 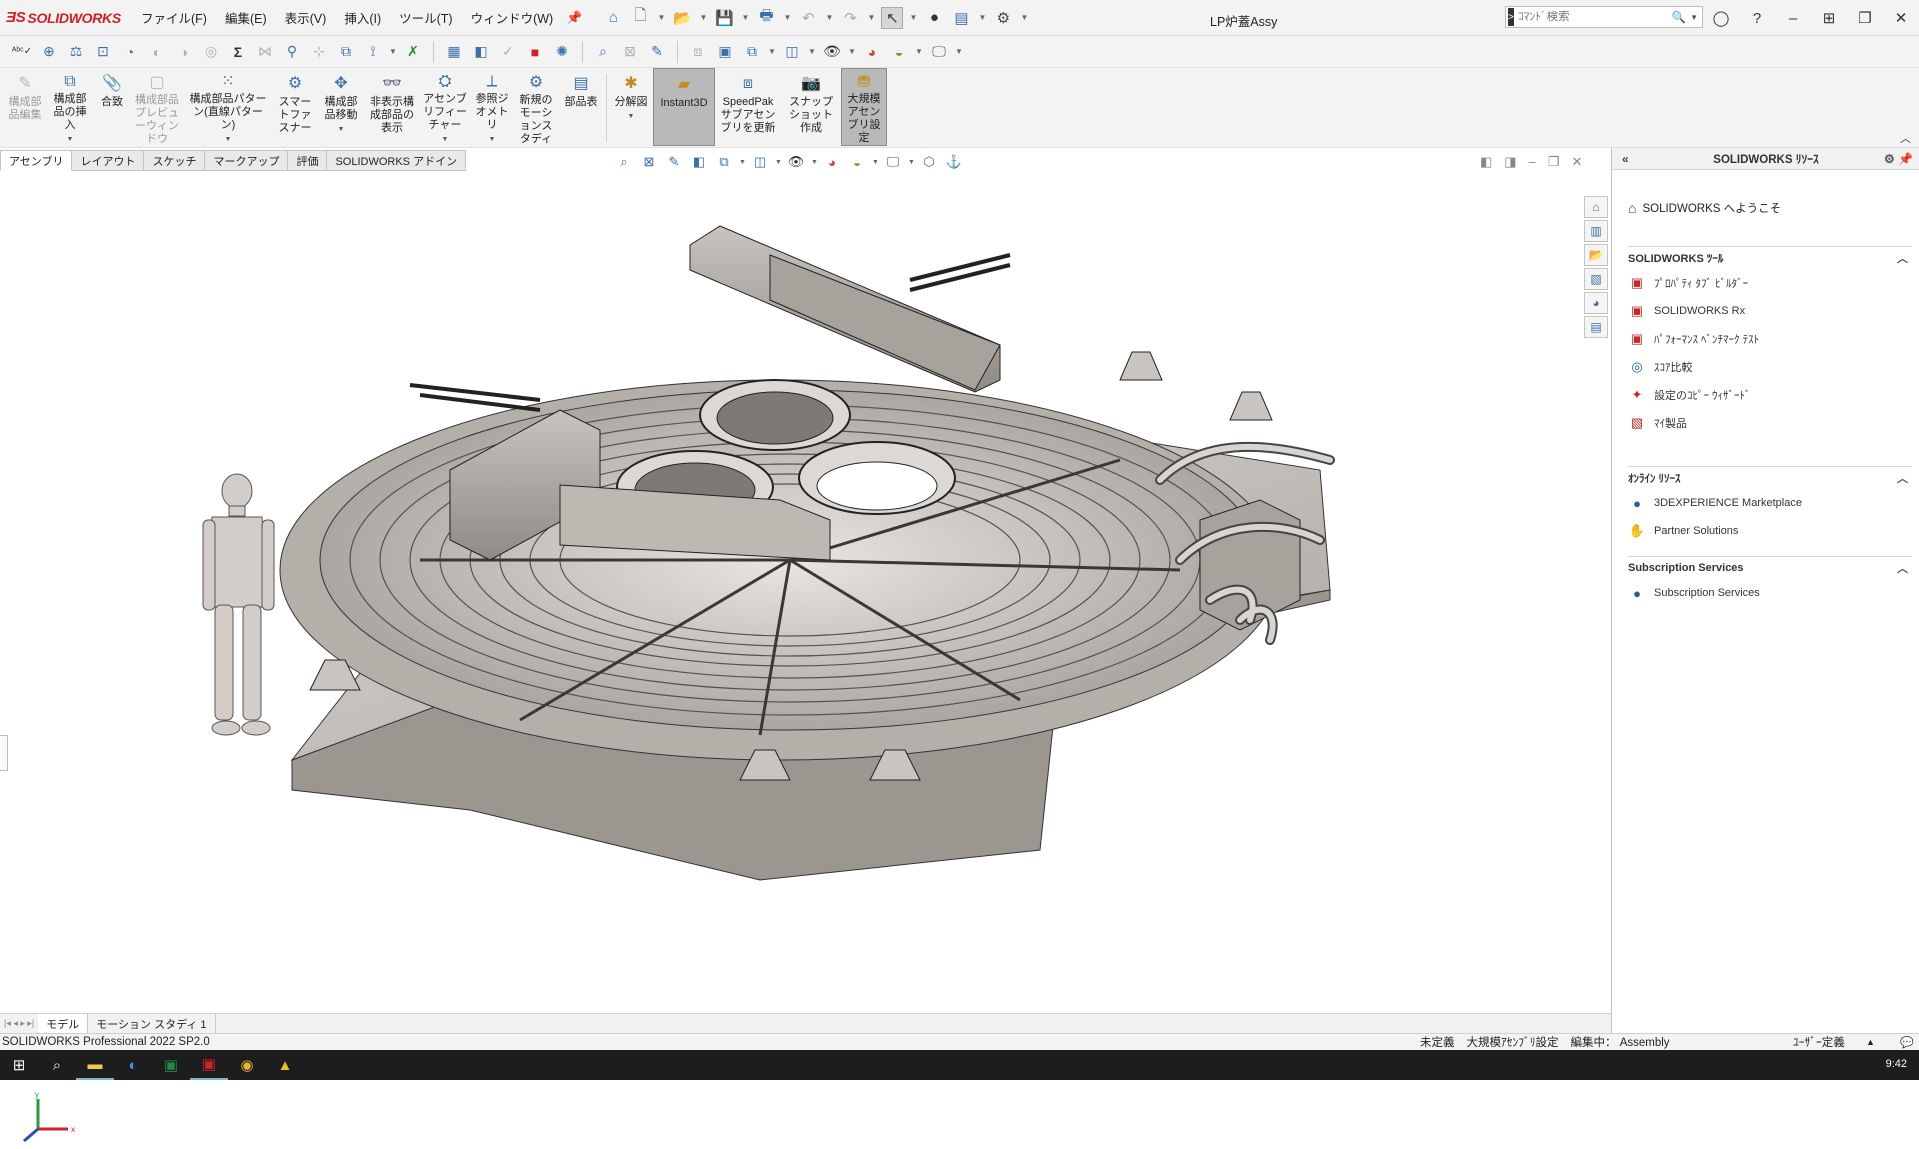 What do you see at coordinates (175, 160) in the screenshot?
I see `tab-sketch: スケッチ` at bounding box center [175, 160].